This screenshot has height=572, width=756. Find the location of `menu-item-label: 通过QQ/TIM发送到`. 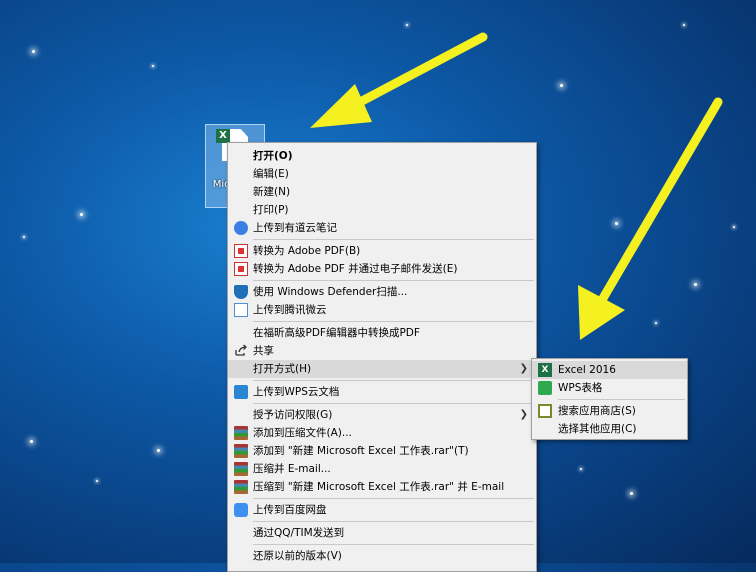

menu-item-label: 通过QQ/TIM发送到 is located at coordinates (299, 533).